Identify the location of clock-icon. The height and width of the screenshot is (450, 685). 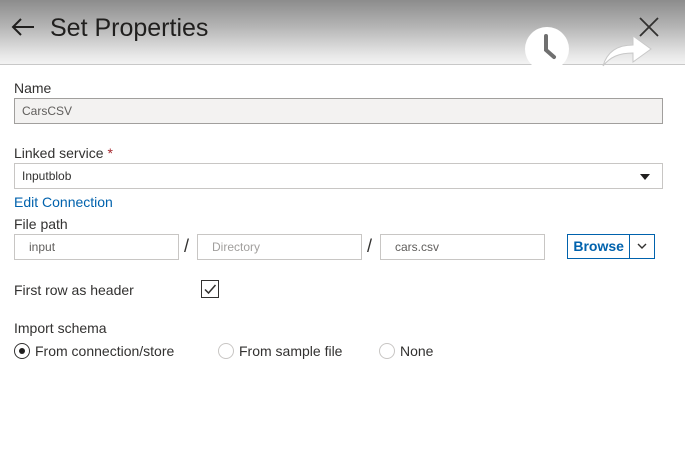
(547, 49).